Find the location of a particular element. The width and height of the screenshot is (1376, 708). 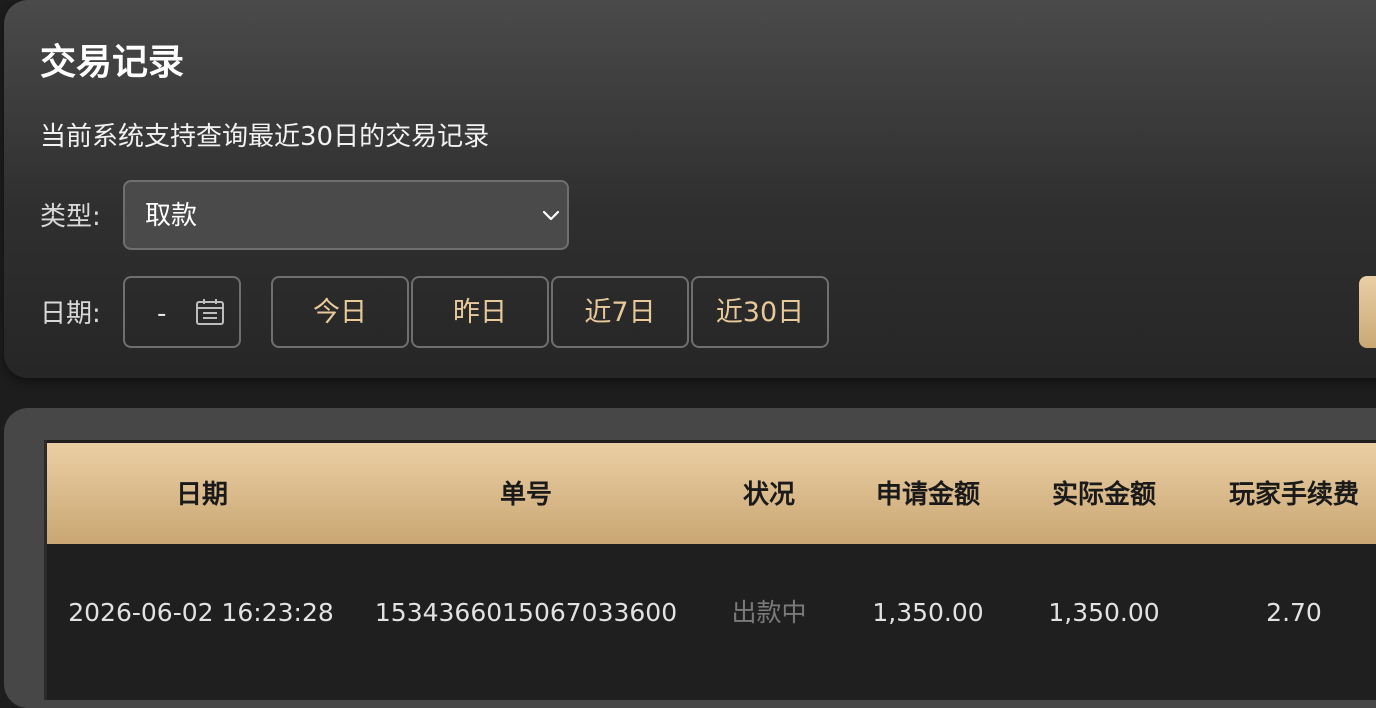

quick-range-7-days-button: 近7日 is located at coordinates (620, 312).